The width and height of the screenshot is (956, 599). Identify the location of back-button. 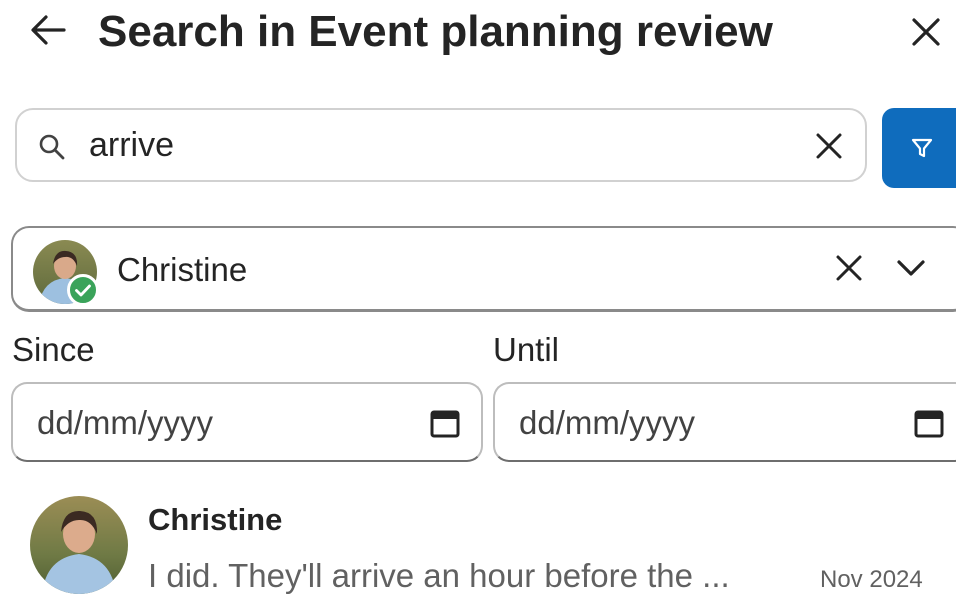
(48, 30).